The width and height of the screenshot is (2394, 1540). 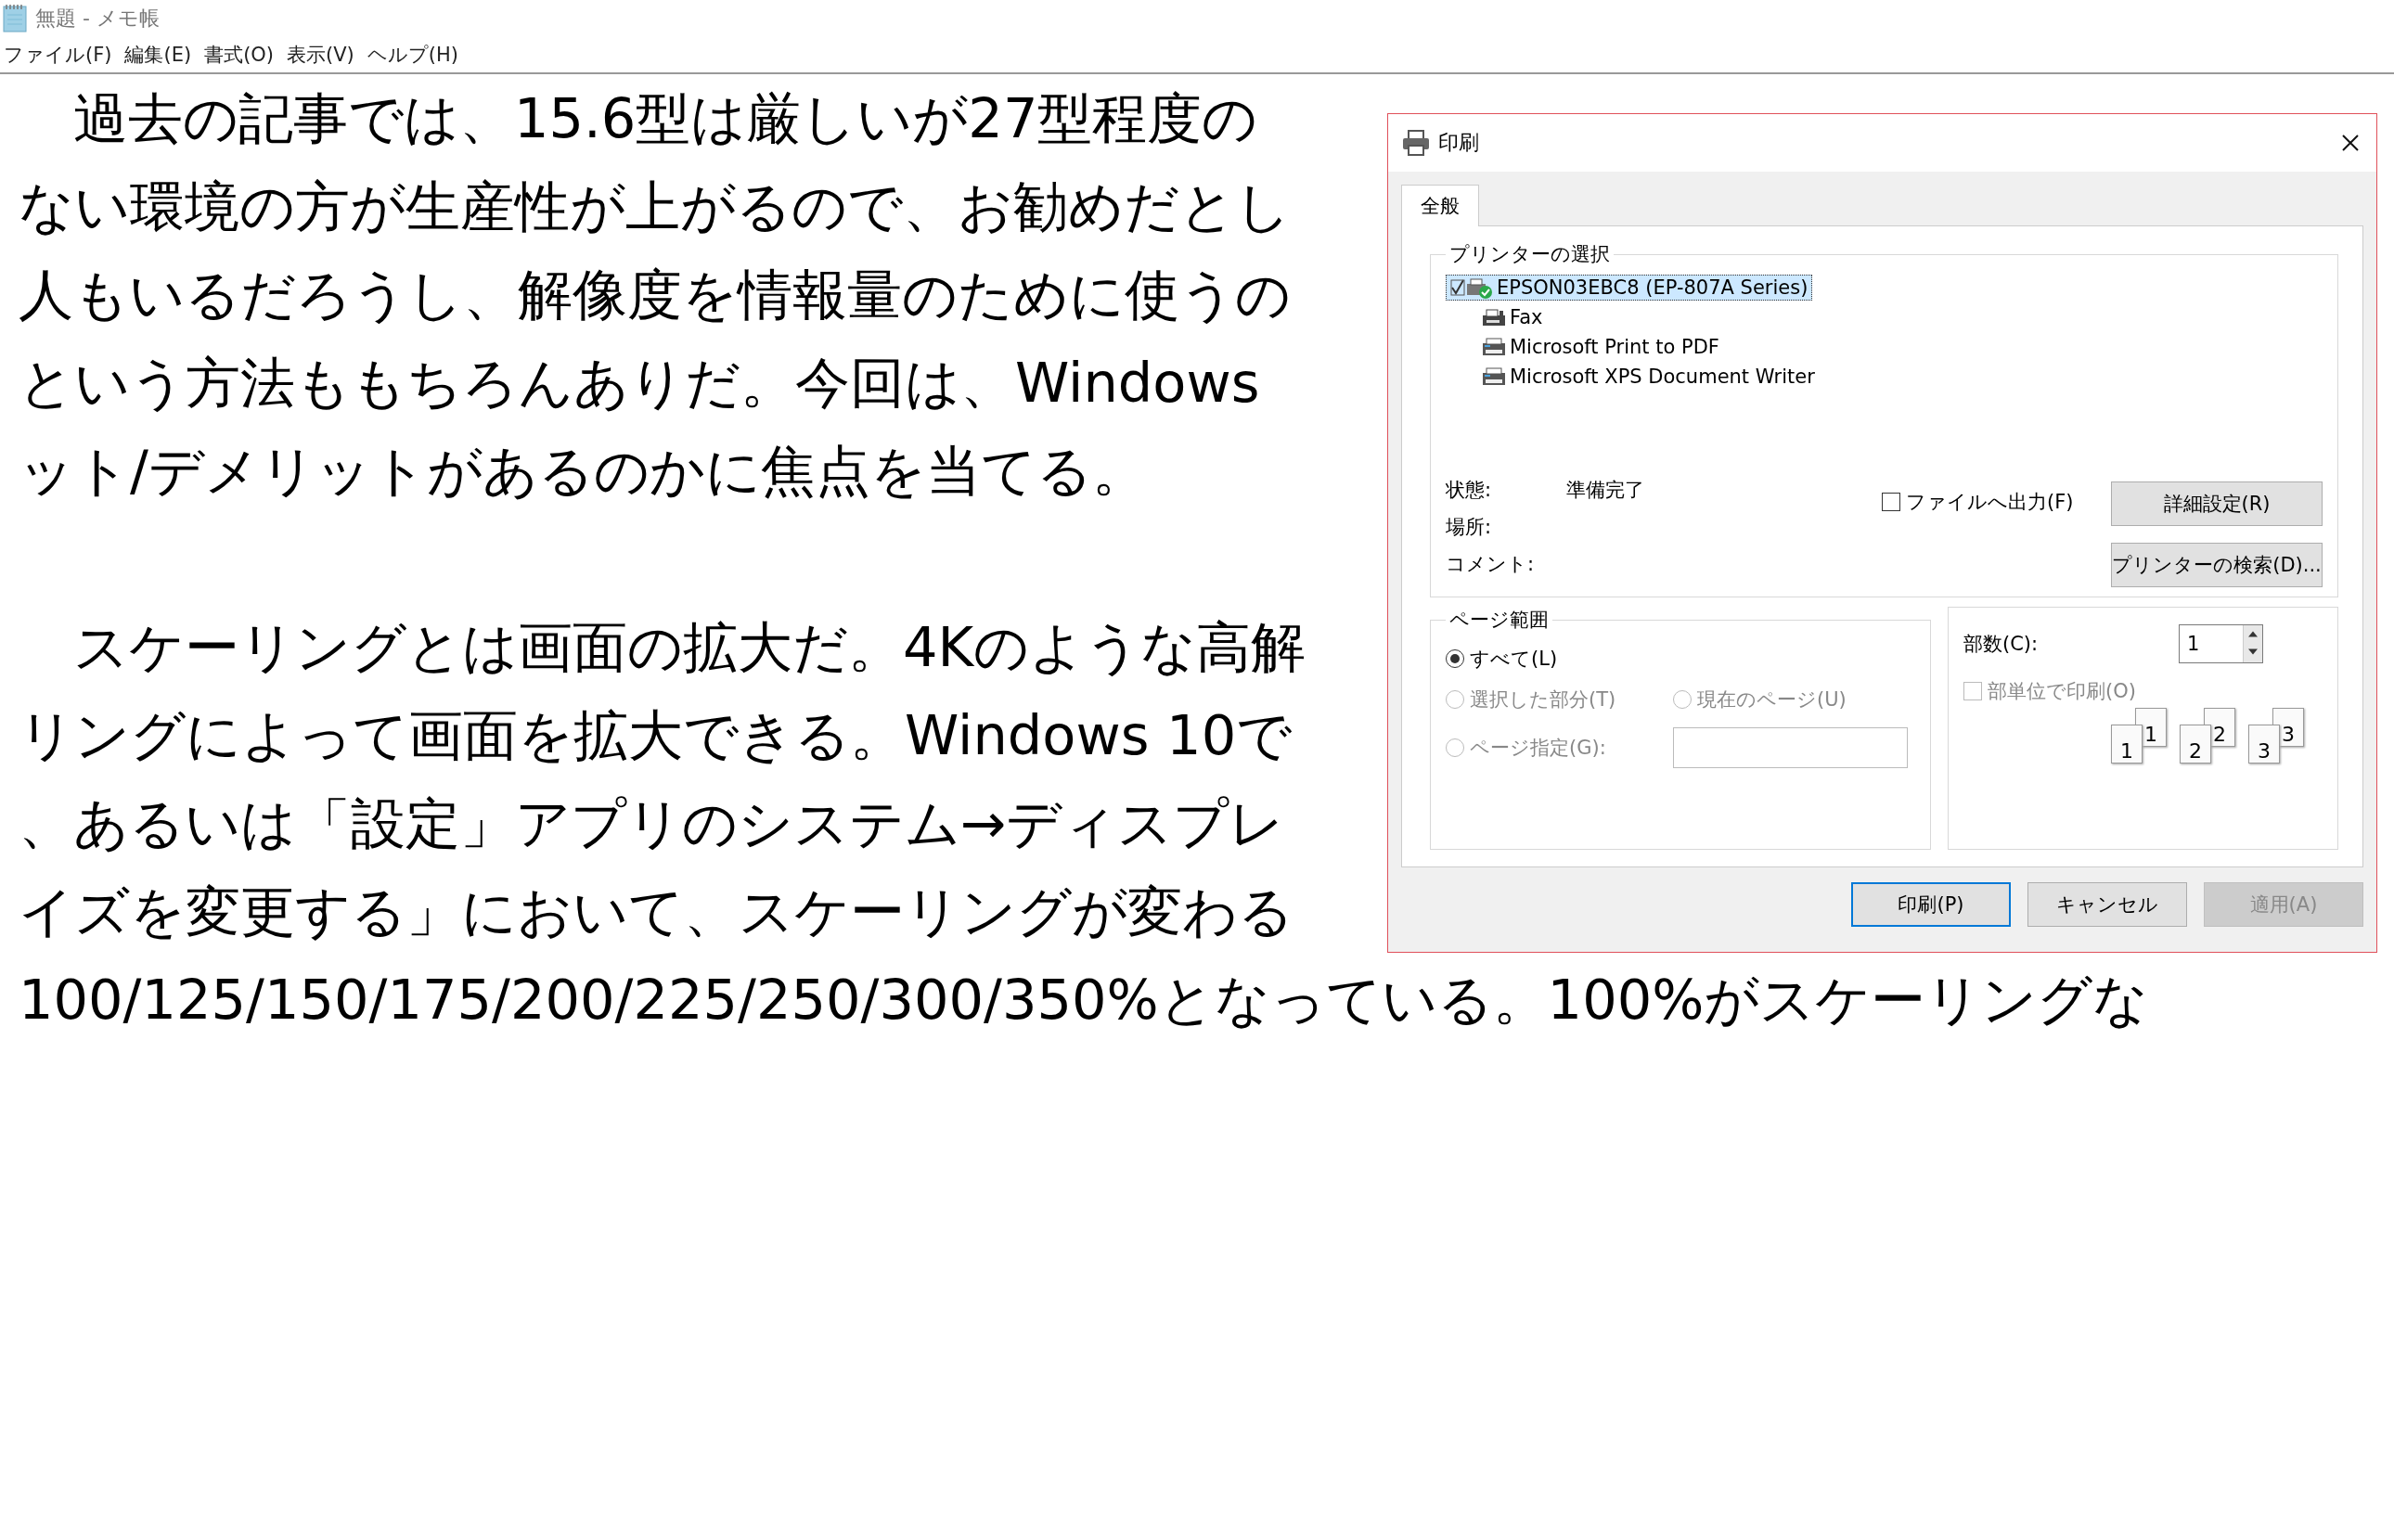 I want to click on text-line: 過去の記事では、15.6型は厳しいが27型程度の, so click(x=665, y=118).